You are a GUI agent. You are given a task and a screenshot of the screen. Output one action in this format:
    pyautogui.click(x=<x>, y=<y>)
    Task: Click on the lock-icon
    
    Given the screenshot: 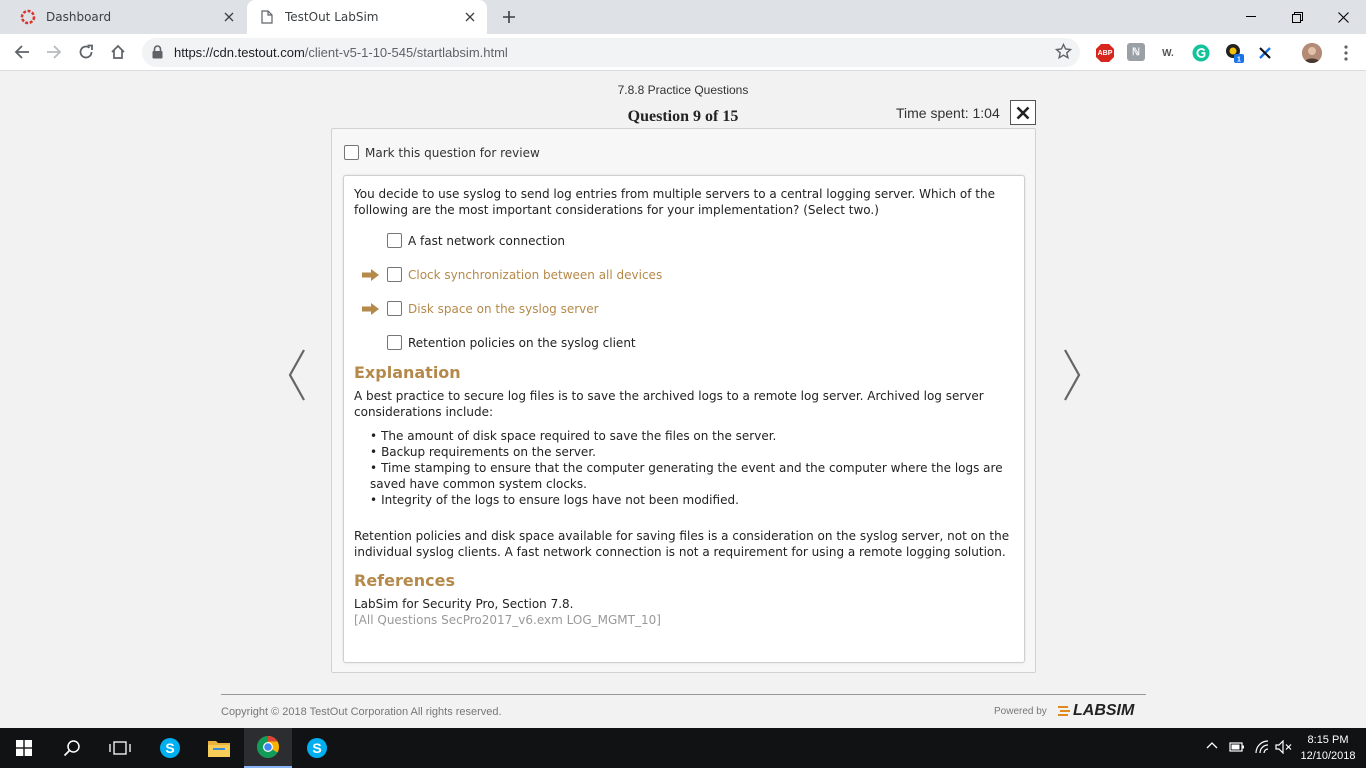 What is the action you would take?
    pyautogui.click(x=157, y=53)
    